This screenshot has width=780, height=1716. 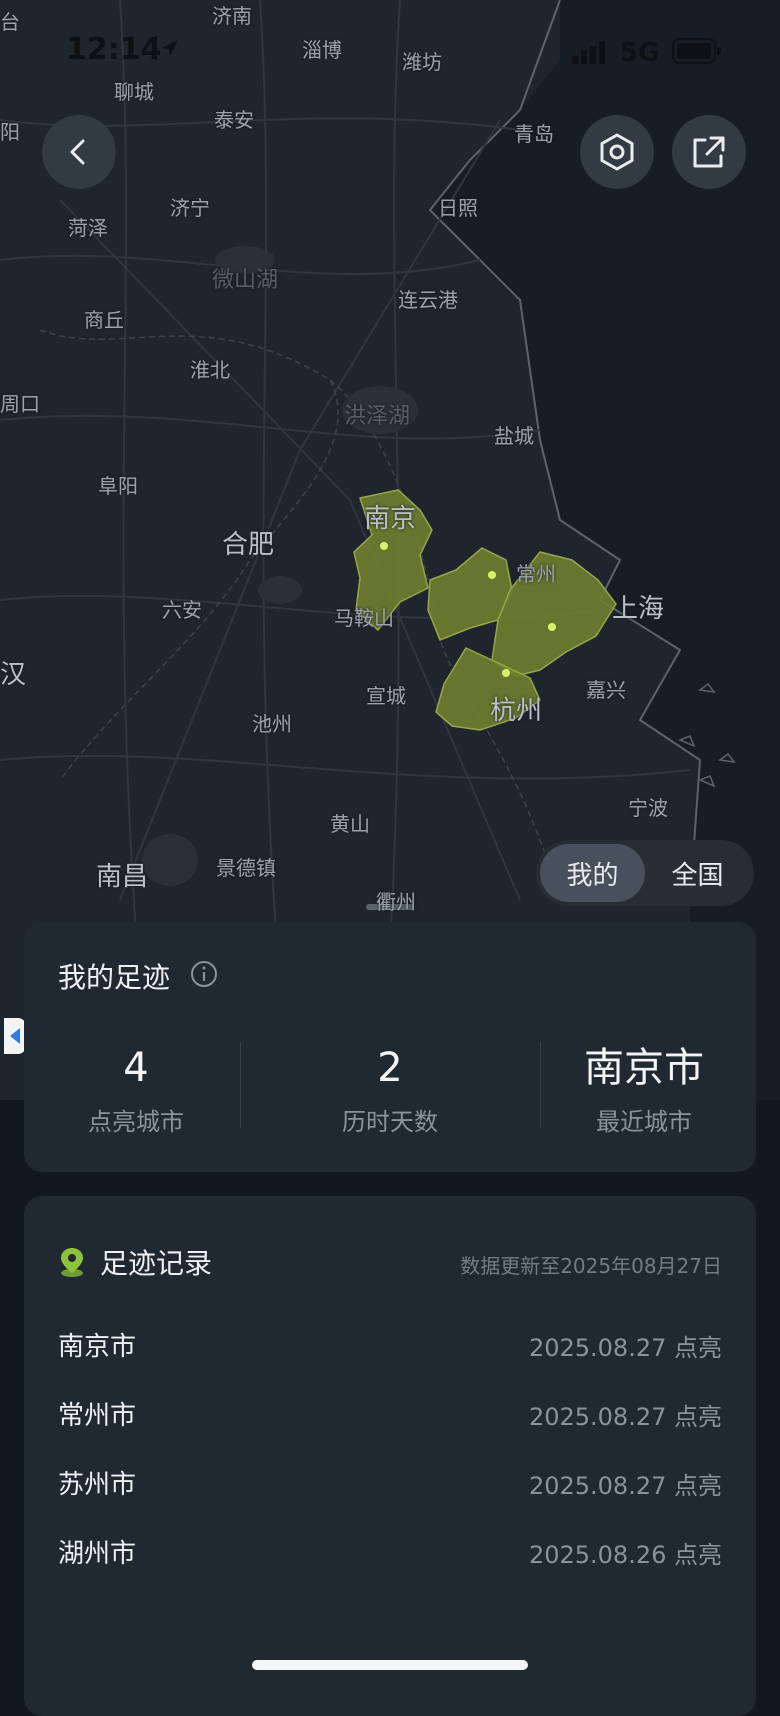 I want to click on map-label-xuancheng: 宣城, so click(x=386, y=696).